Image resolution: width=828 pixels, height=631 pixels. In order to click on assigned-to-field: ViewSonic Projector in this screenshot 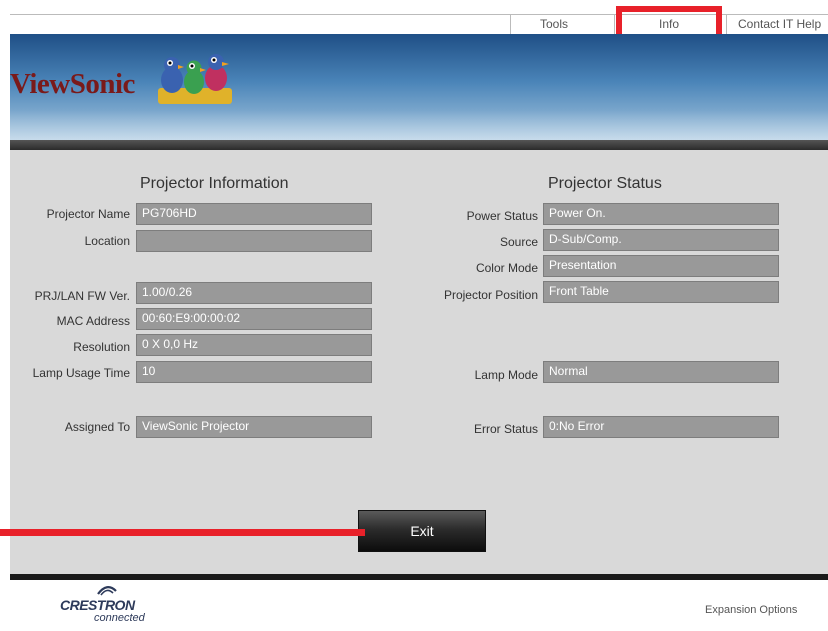, I will do `click(254, 427)`.